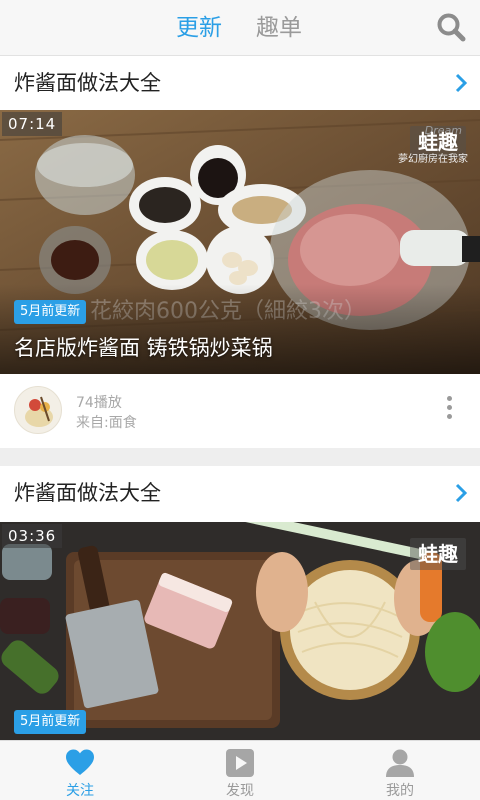 This screenshot has height=800, width=480. I want to click on play-count: 74播放, so click(99, 403).